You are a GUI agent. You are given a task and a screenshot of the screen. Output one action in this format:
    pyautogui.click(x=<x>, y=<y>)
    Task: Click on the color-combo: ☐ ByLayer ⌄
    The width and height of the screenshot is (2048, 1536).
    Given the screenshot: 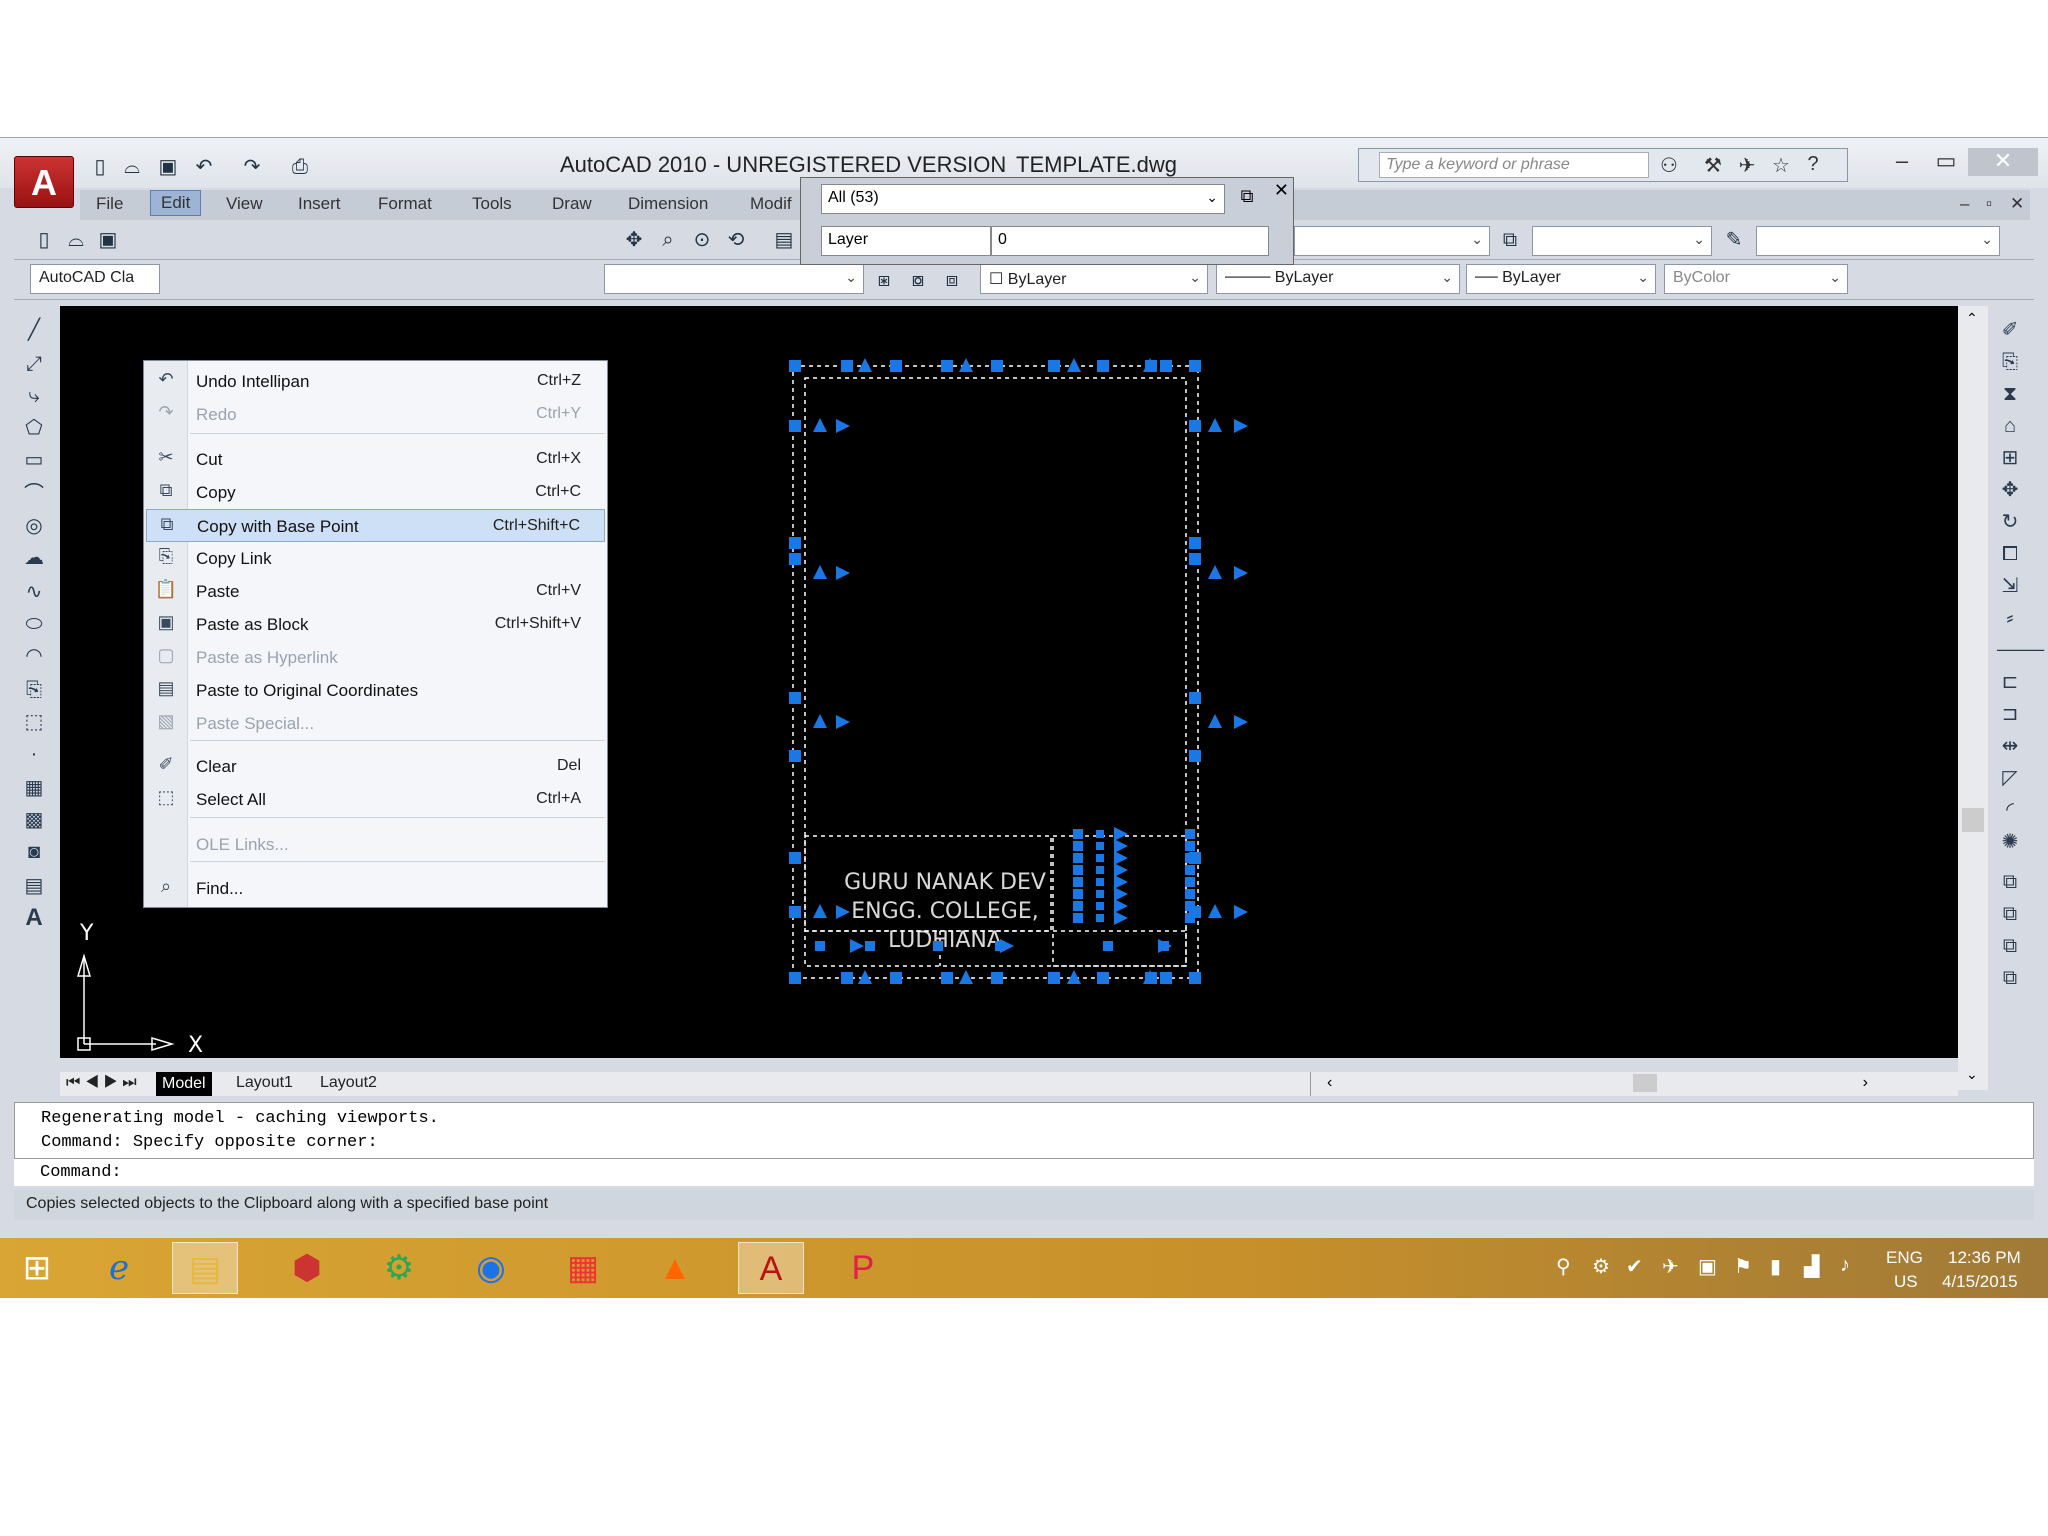 What is the action you would take?
    pyautogui.click(x=1094, y=279)
    